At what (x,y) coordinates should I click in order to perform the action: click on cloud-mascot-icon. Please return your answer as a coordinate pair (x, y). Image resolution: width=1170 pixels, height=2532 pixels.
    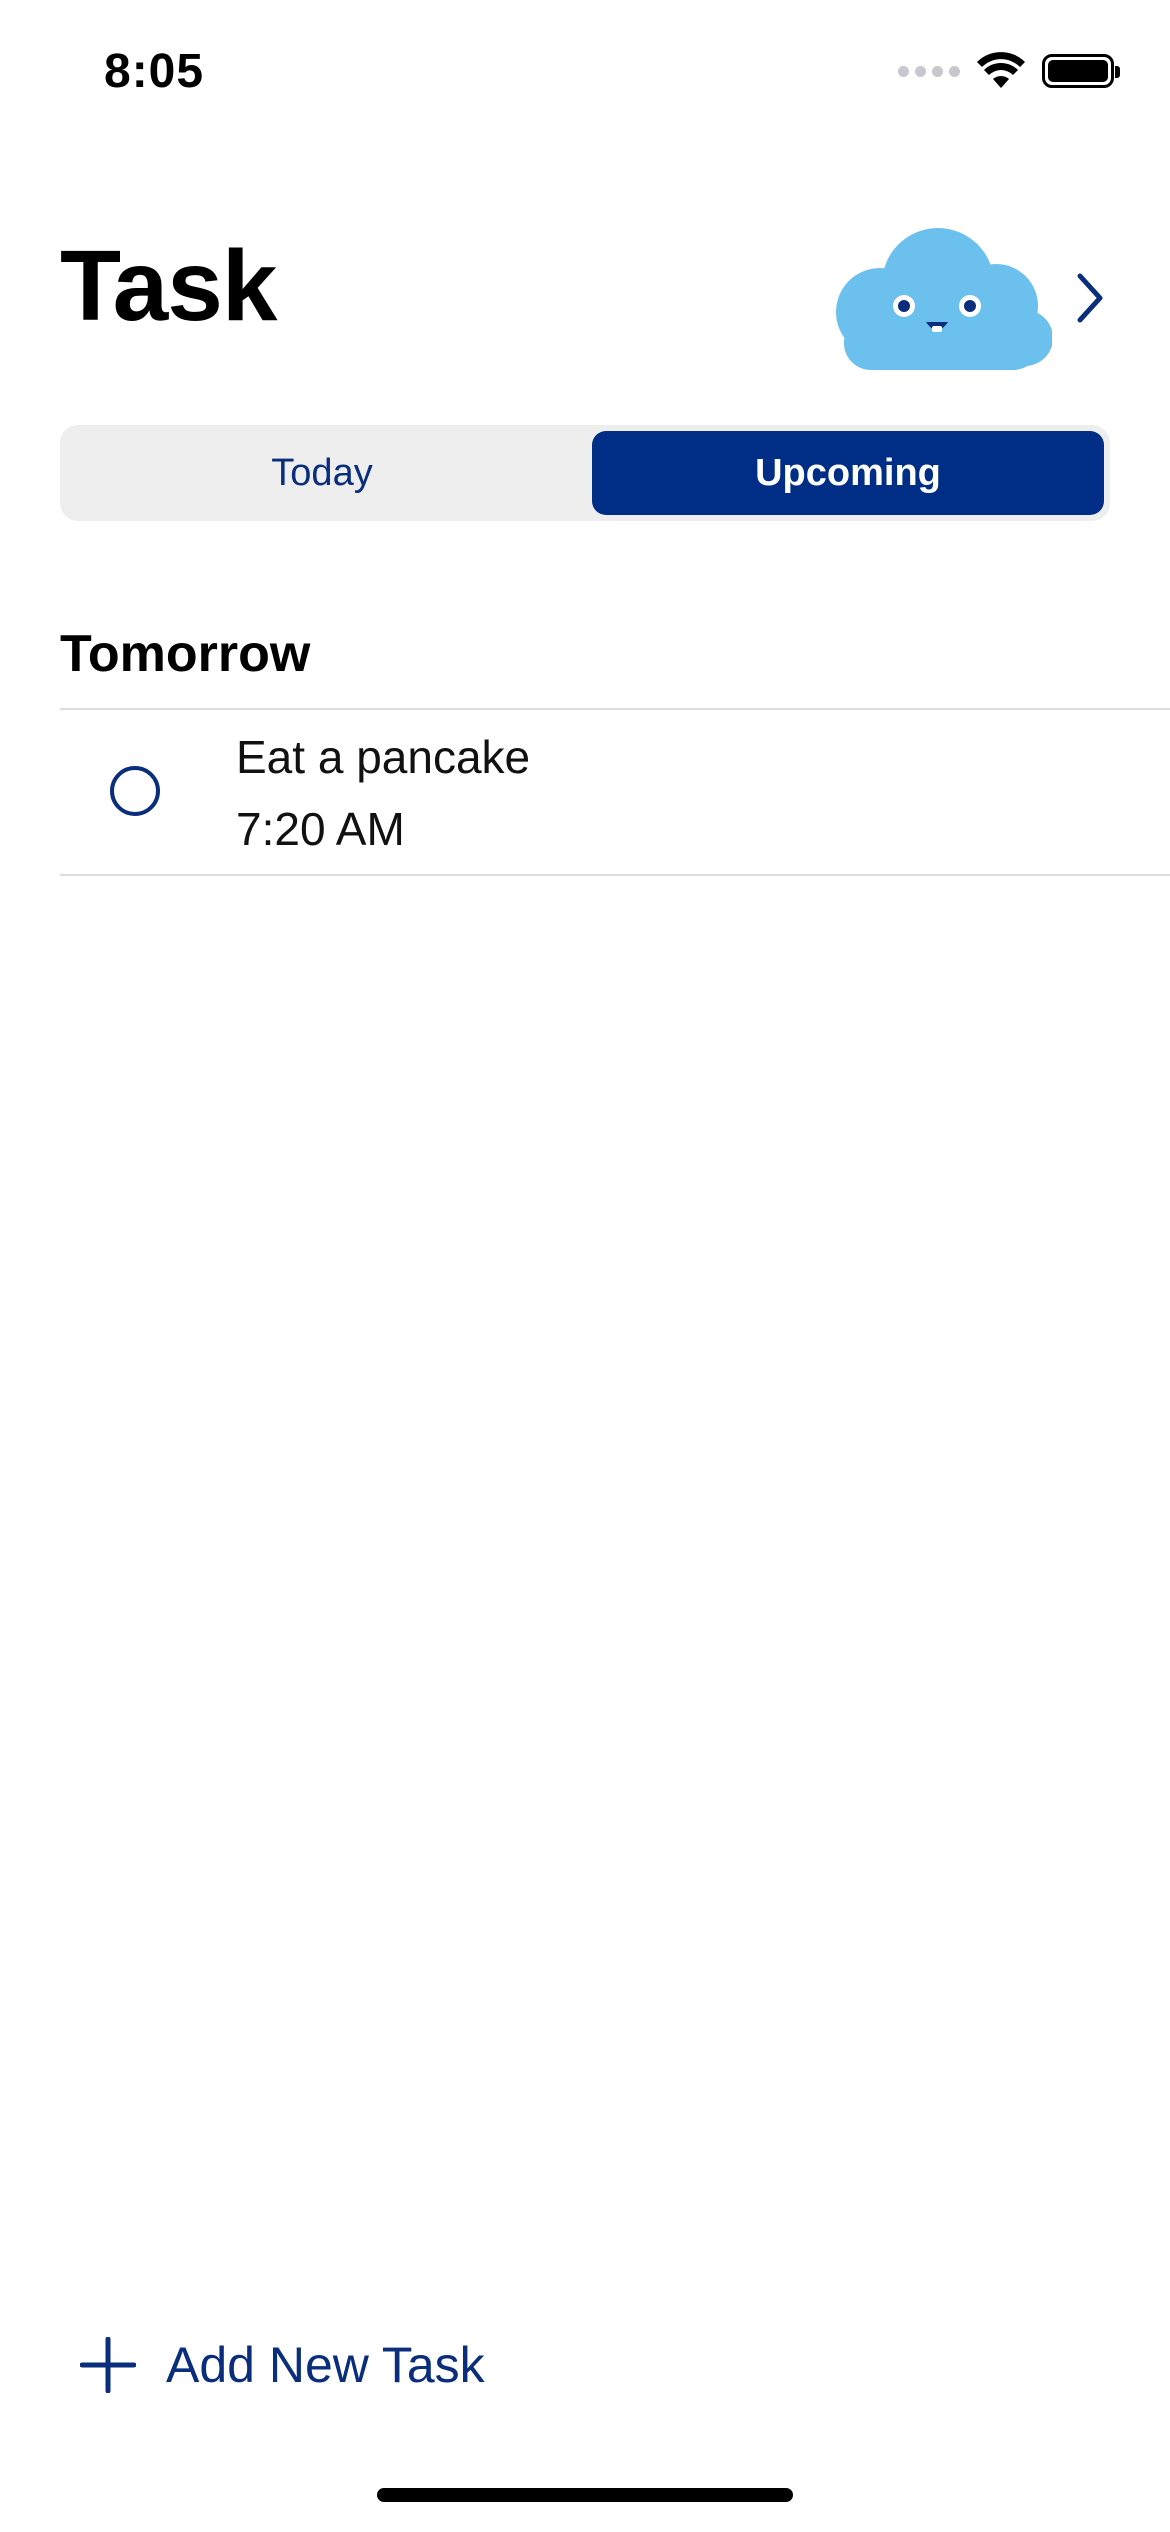
    Looking at the image, I should click on (936, 298).